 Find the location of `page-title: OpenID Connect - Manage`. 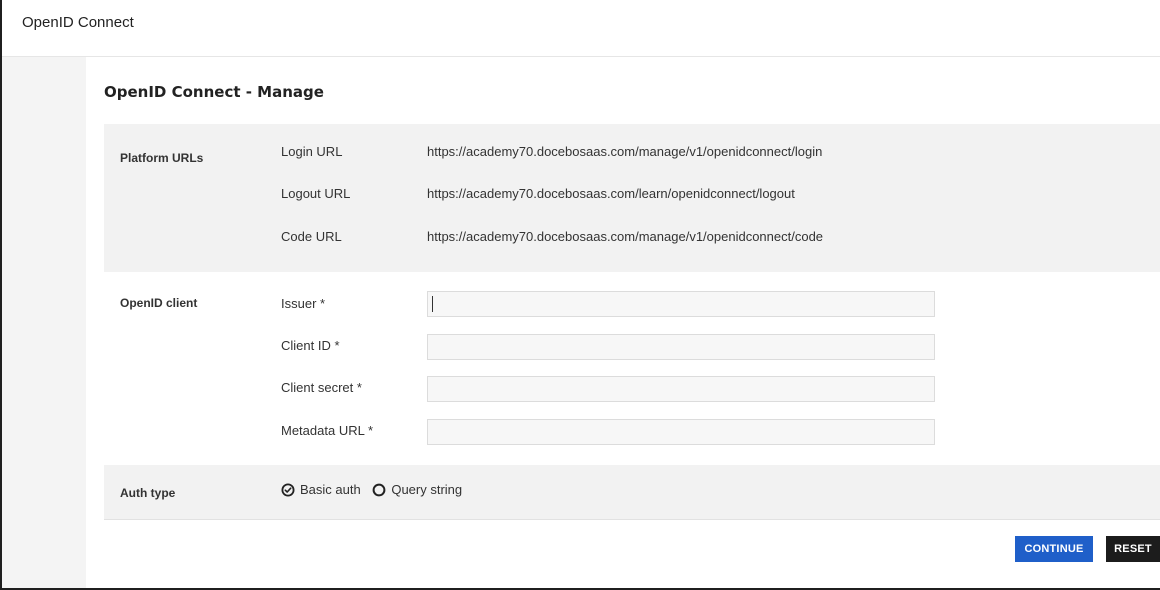

page-title: OpenID Connect - Manage is located at coordinates (214, 92).